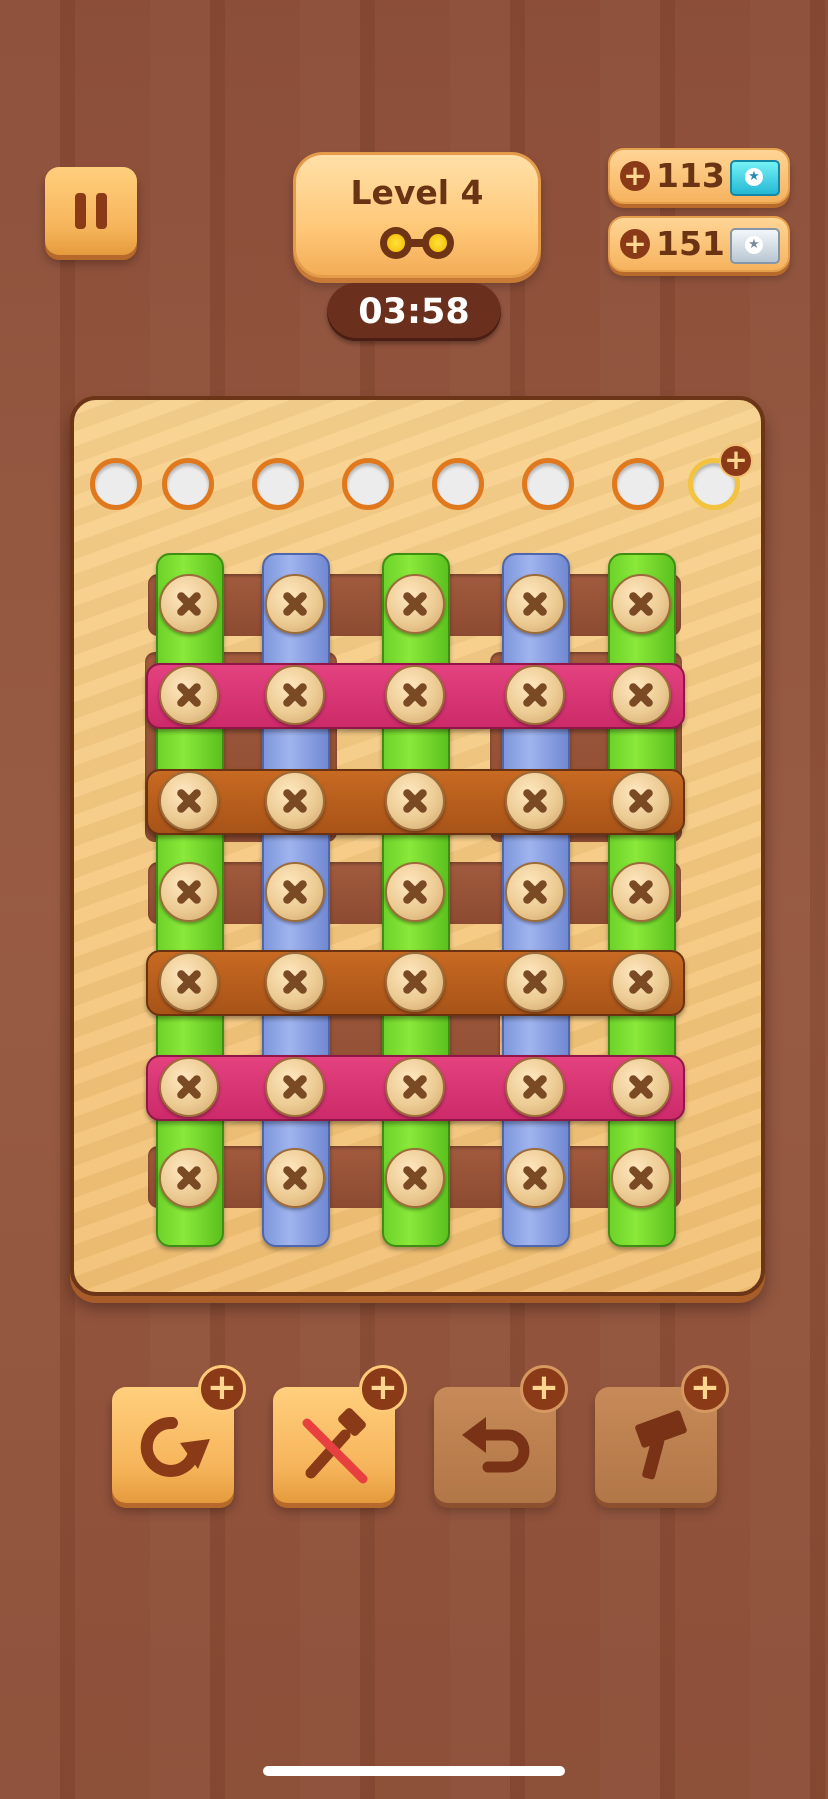  What do you see at coordinates (736, 461) in the screenshot?
I see `unlock-hole-plus-icon: +` at bounding box center [736, 461].